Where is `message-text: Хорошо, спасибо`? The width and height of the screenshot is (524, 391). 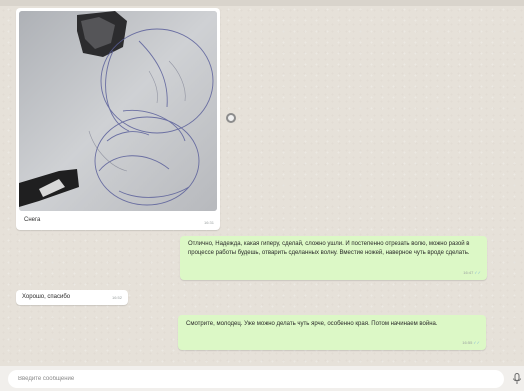 message-text: Хорошо, спасибо is located at coordinates (46, 297).